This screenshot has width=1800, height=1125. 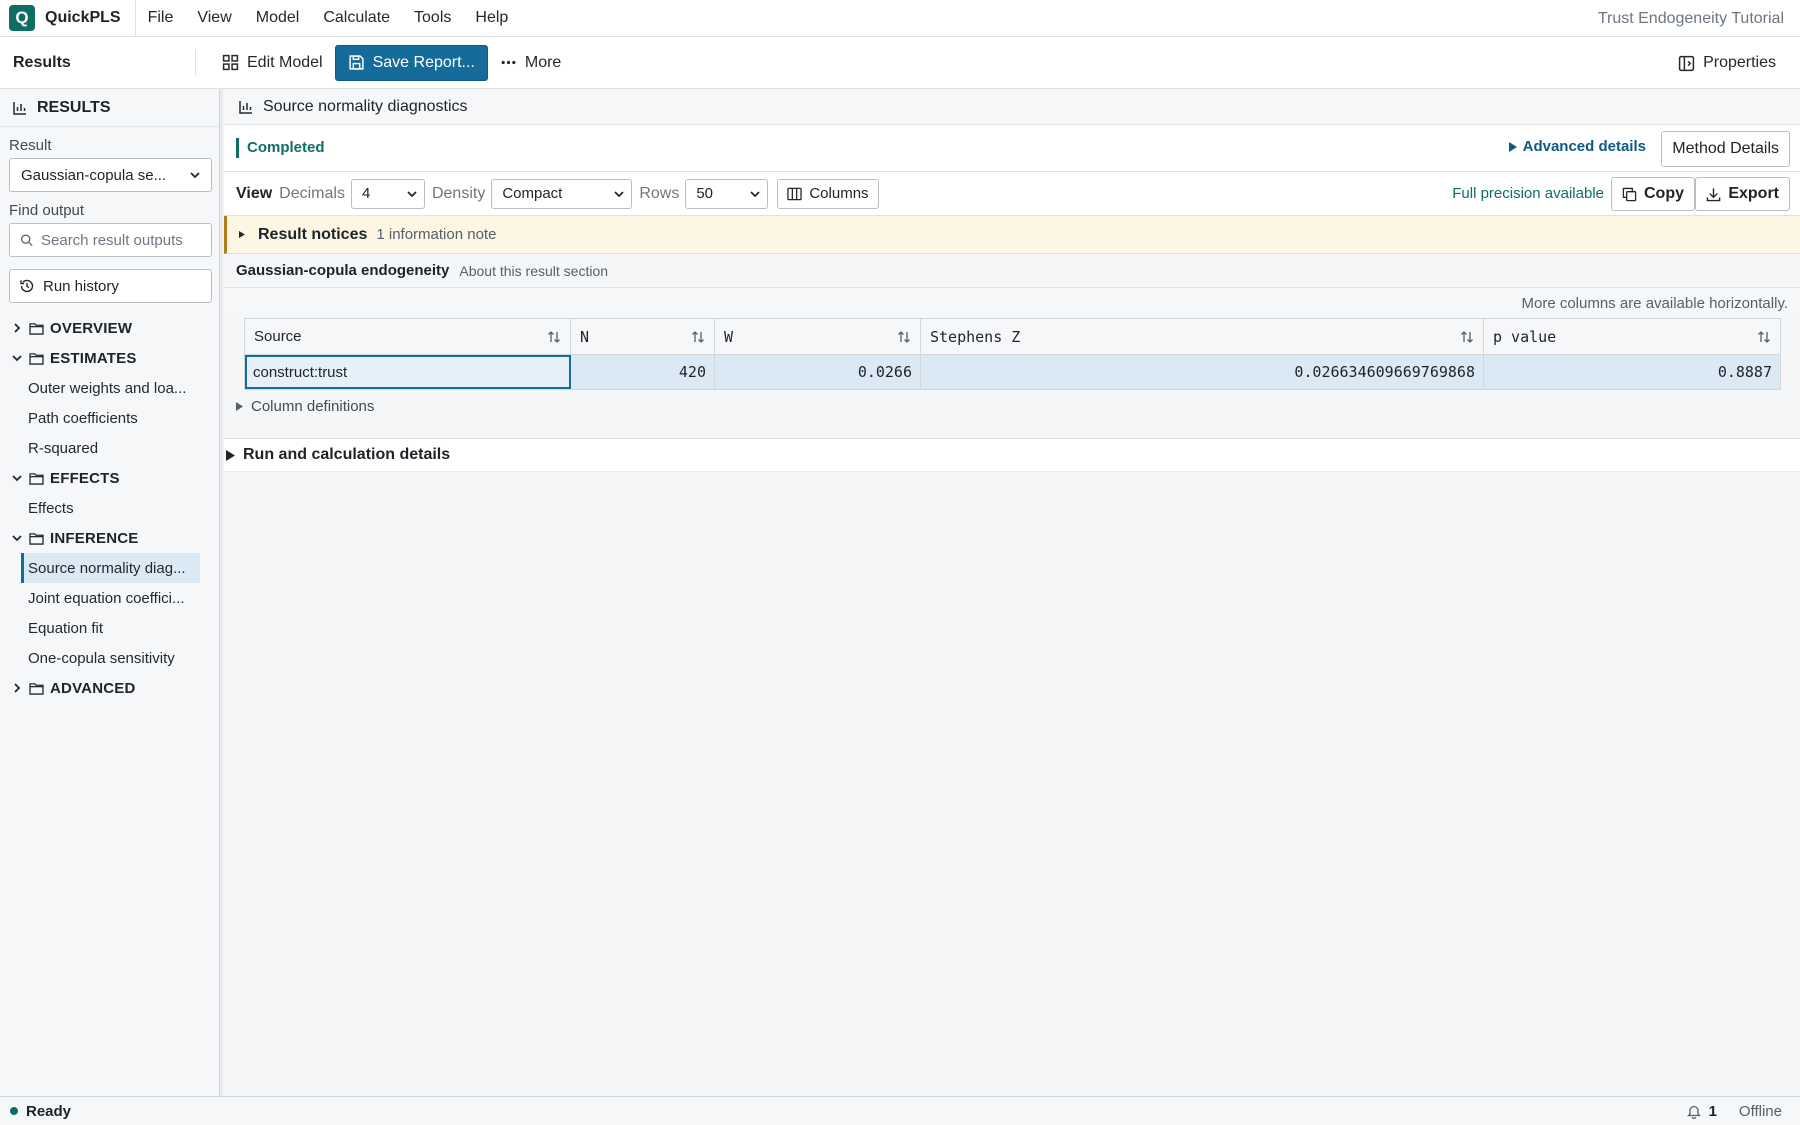 What do you see at coordinates (313, 234) in the screenshot?
I see `notice-title: Result notices` at bounding box center [313, 234].